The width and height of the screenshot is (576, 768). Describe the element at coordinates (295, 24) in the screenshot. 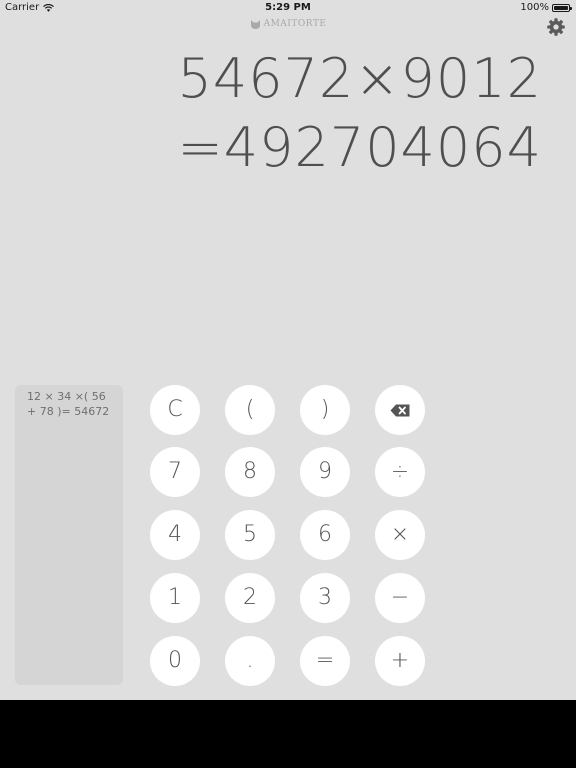

I see `brand-name: AMAITORTE` at that location.